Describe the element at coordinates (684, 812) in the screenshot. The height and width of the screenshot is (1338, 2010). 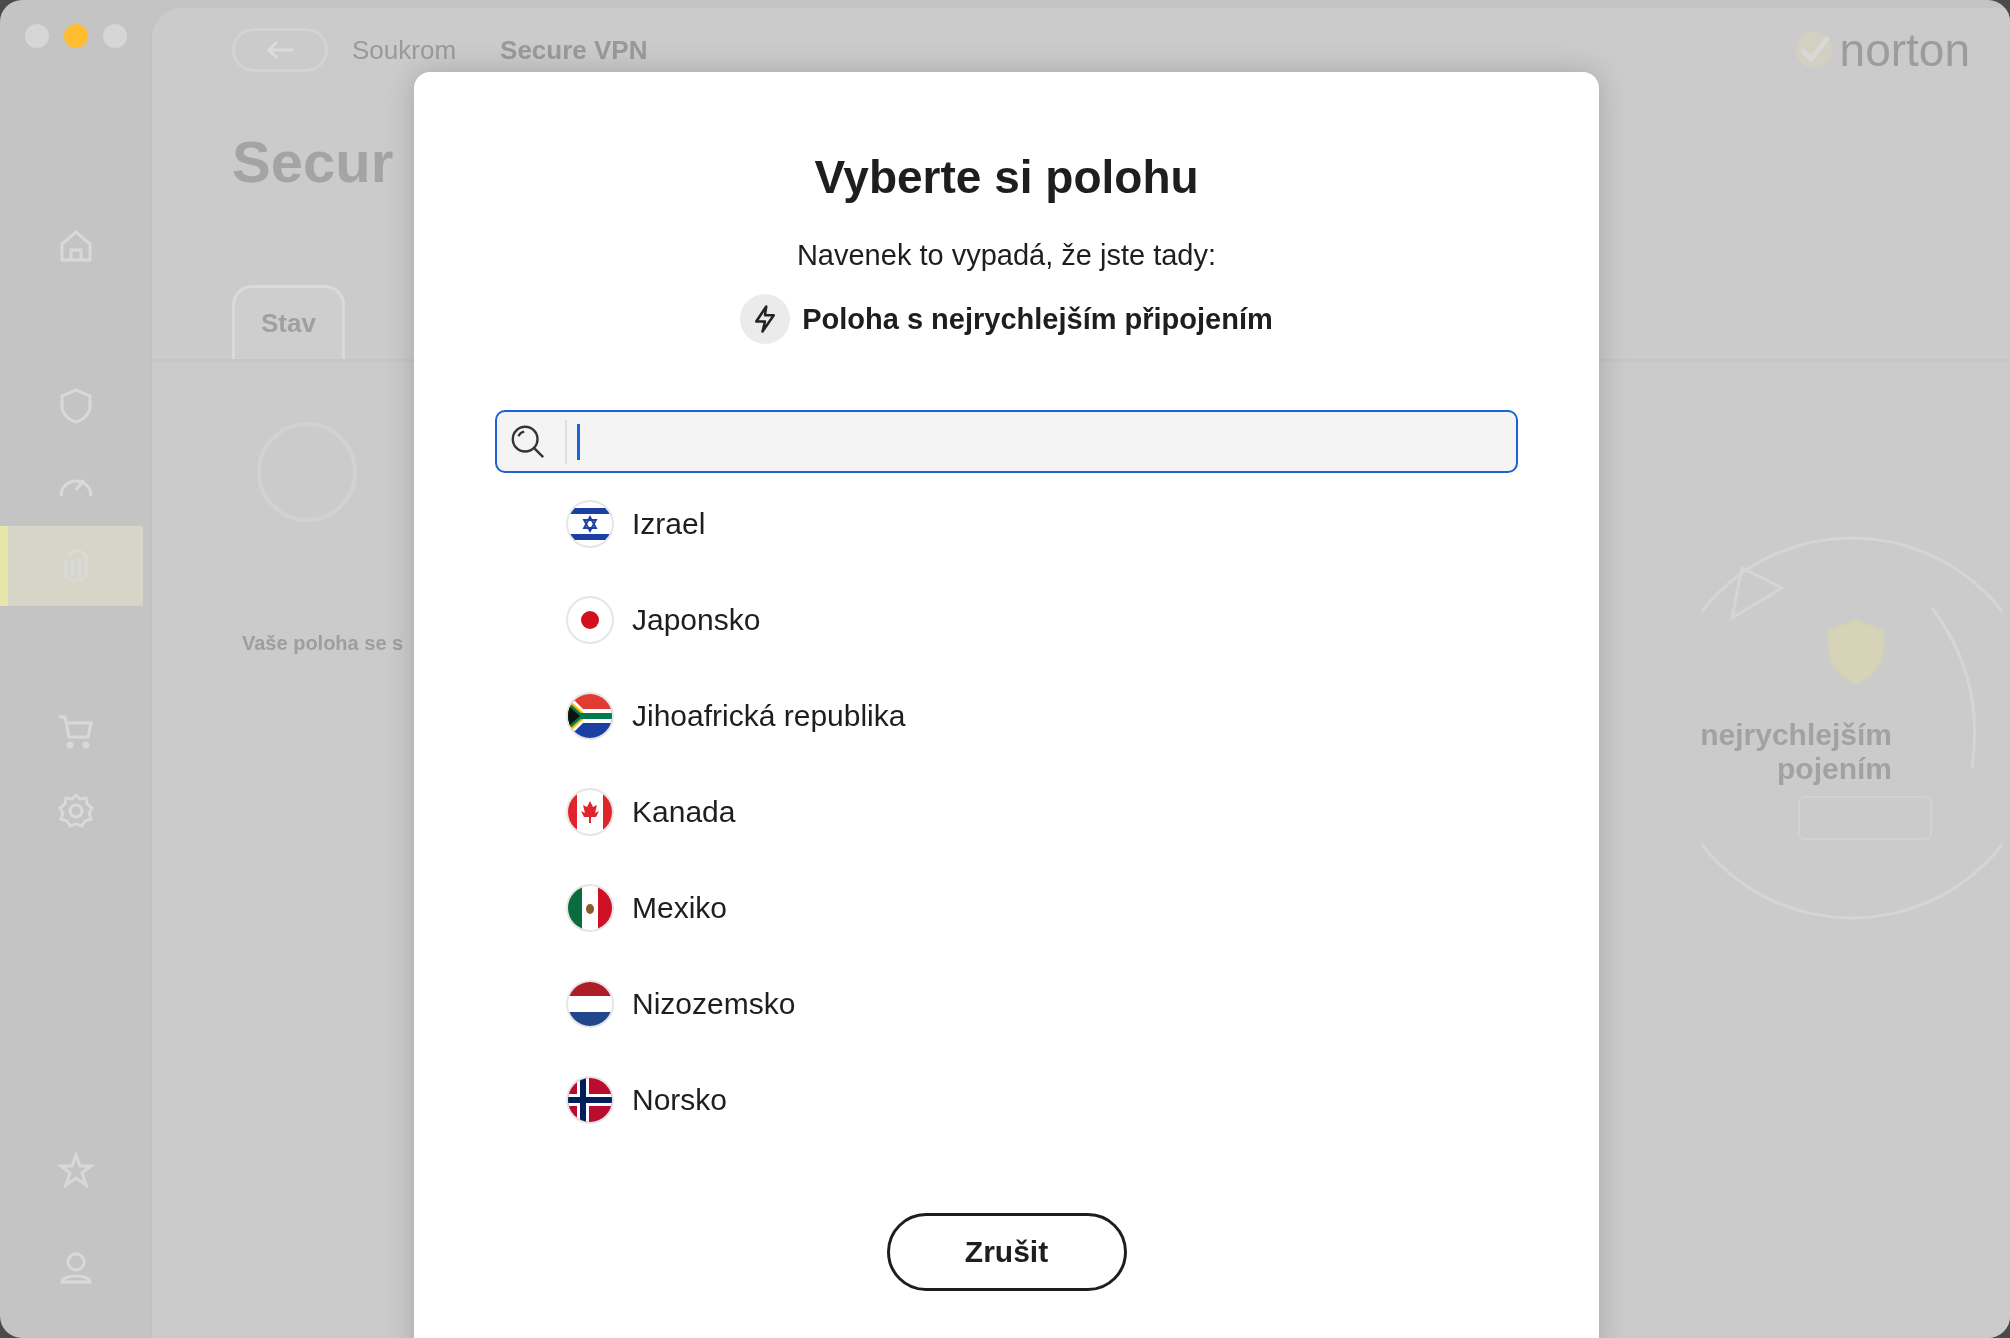
I see `location-name: Kanada` at that location.